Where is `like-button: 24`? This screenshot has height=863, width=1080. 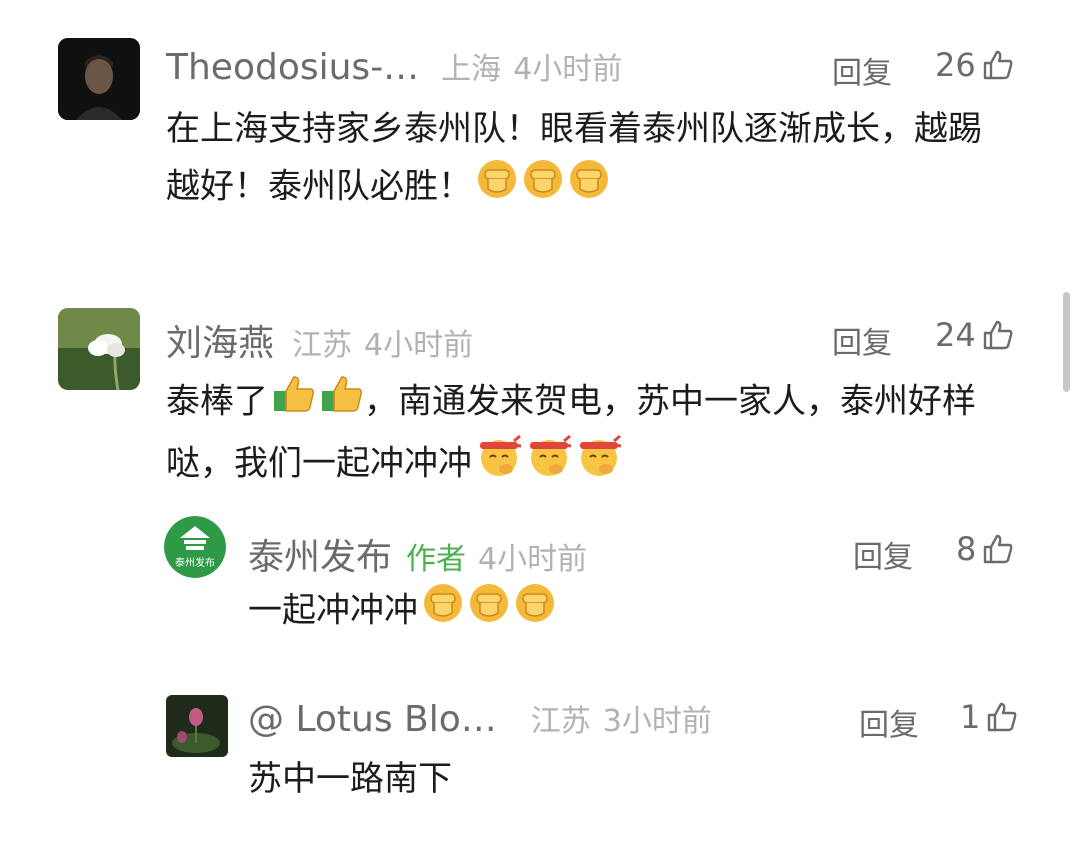
like-button: 24 is located at coordinates (974, 335).